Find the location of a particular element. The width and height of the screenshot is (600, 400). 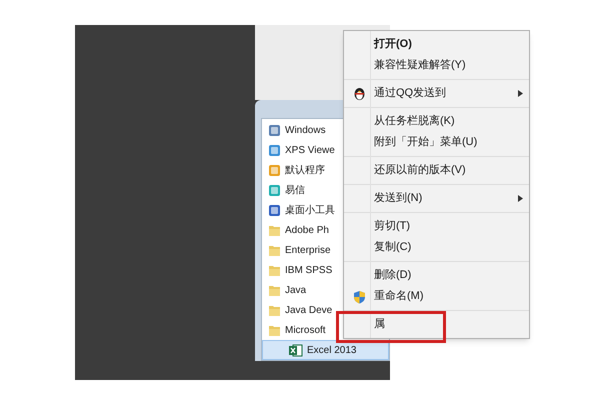

menu-item: 剪切(T) is located at coordinates (436, 226).